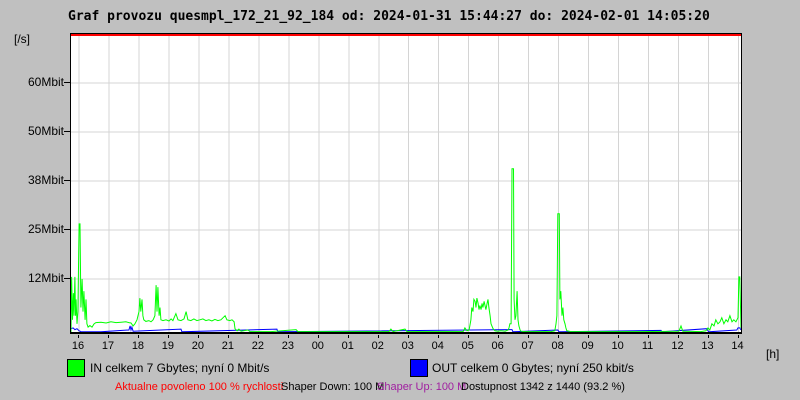 Image resolution: width=800 pixels, height=400 pixels. Describe the element at coordinates (406, 35) in the screenshot. I see `shaper-limit-line` at that location.